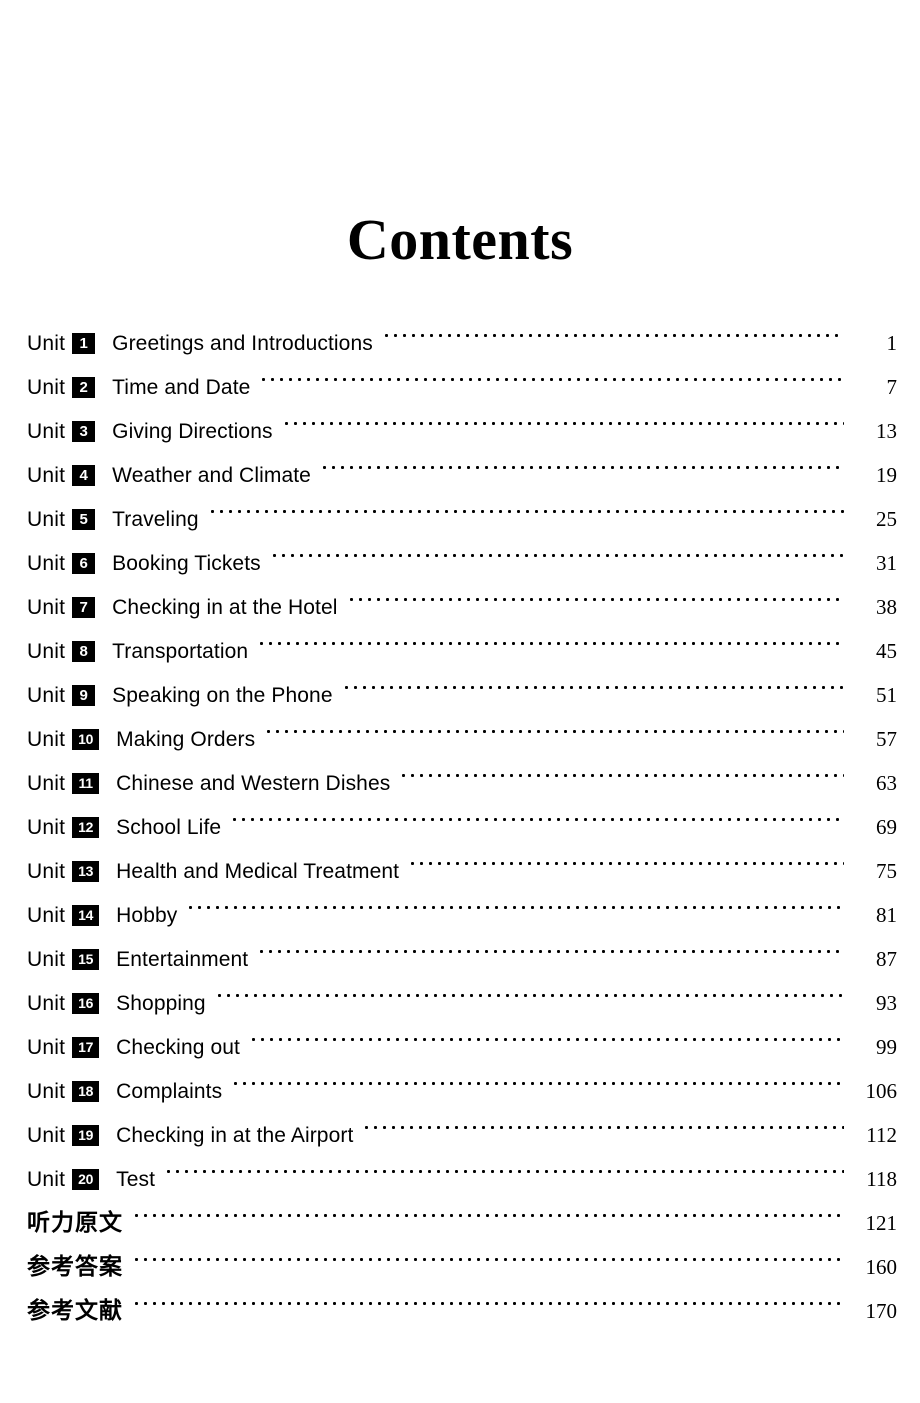 Image resolution: width=920 pixels, height=1403 pixels. Describe the element at coordinates (192, 432) in the screenshot. I see `toc-entry-title: Giving Directions` at that location.